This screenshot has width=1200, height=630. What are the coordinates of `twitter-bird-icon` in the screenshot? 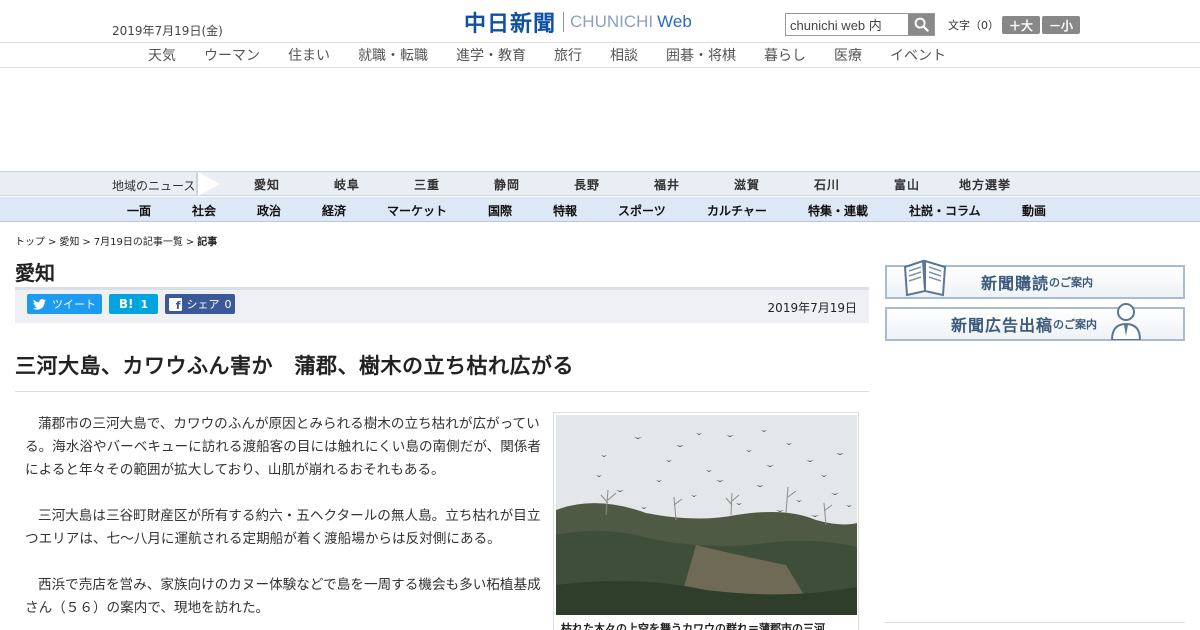 It's located at (39, 304).